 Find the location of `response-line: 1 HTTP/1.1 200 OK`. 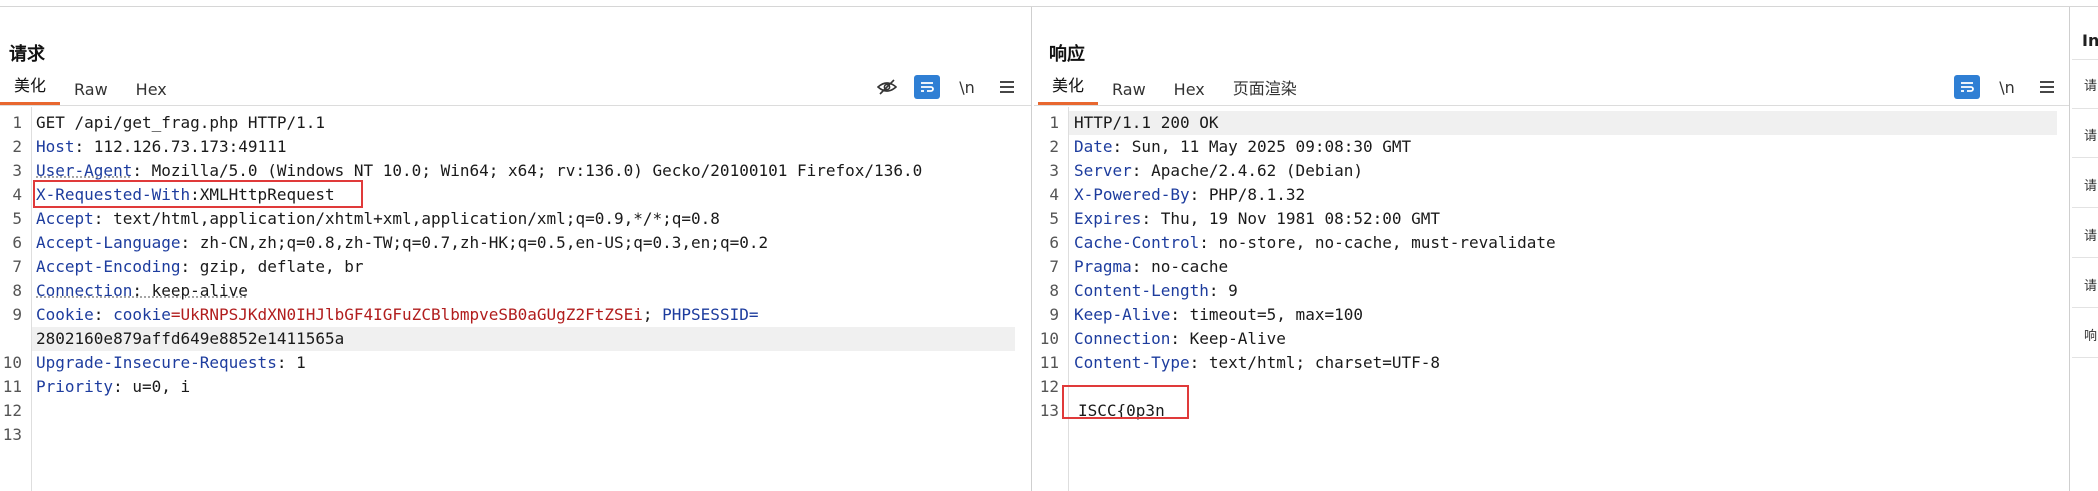

response-line: 1 HTTP/1.1 200 OK is located at coordinates (1551, 123).